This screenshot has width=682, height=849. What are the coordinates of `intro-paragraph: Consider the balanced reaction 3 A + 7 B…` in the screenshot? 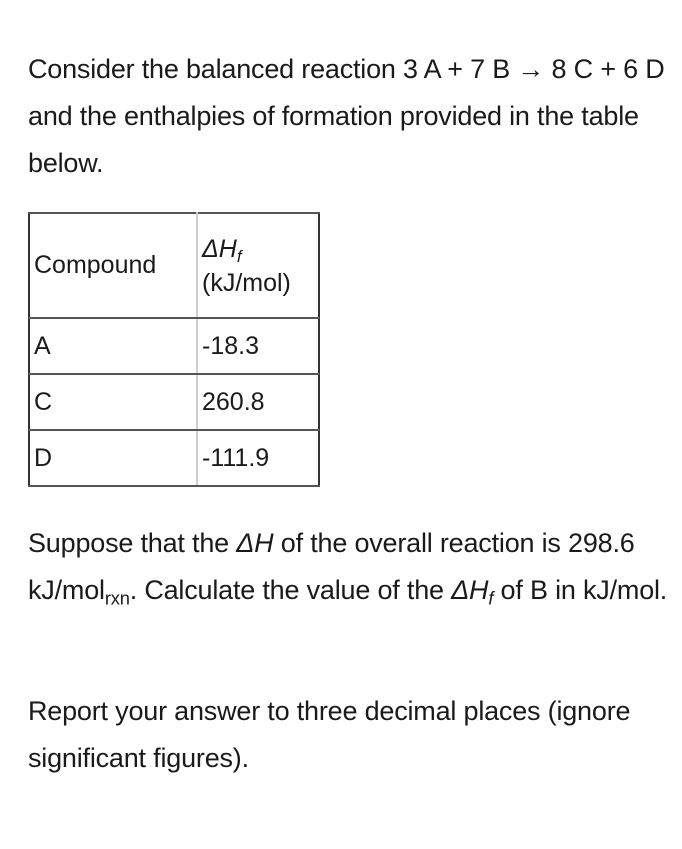 It's located at (346, 116).